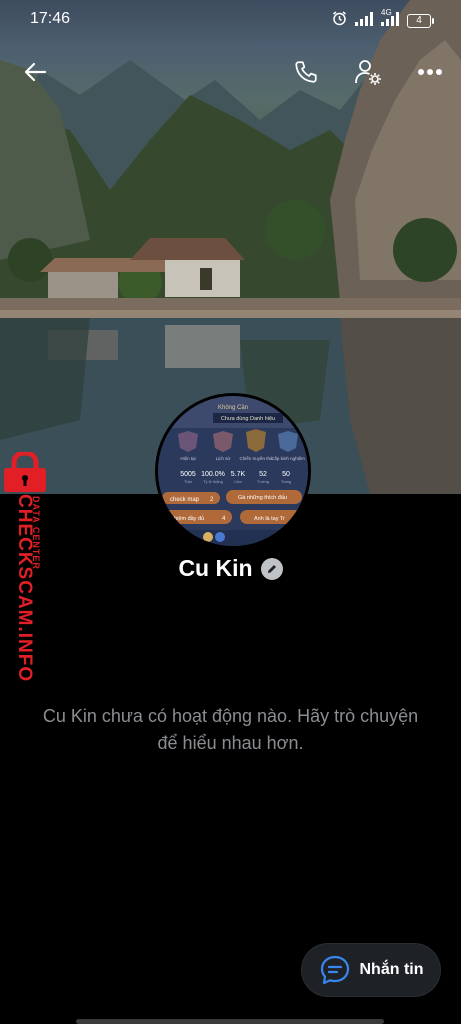 Image resolution: width=461 pixels, height=1024 pixels. I want to click on profile-settings-icon, so click(368, 72).